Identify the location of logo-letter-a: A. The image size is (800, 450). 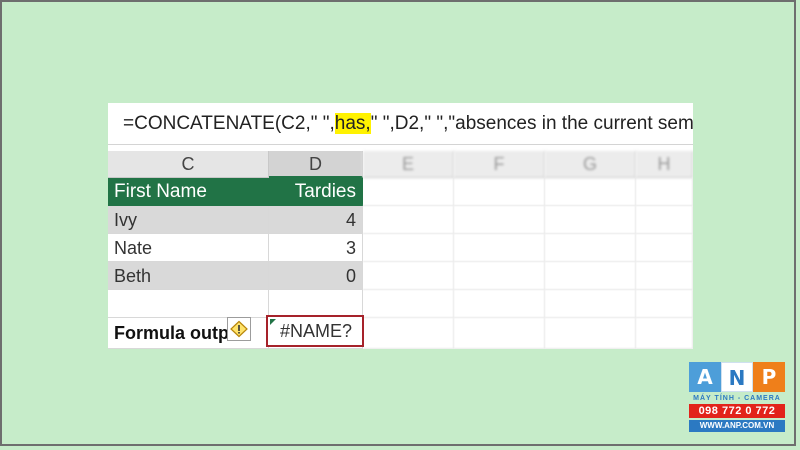
(705, 377).